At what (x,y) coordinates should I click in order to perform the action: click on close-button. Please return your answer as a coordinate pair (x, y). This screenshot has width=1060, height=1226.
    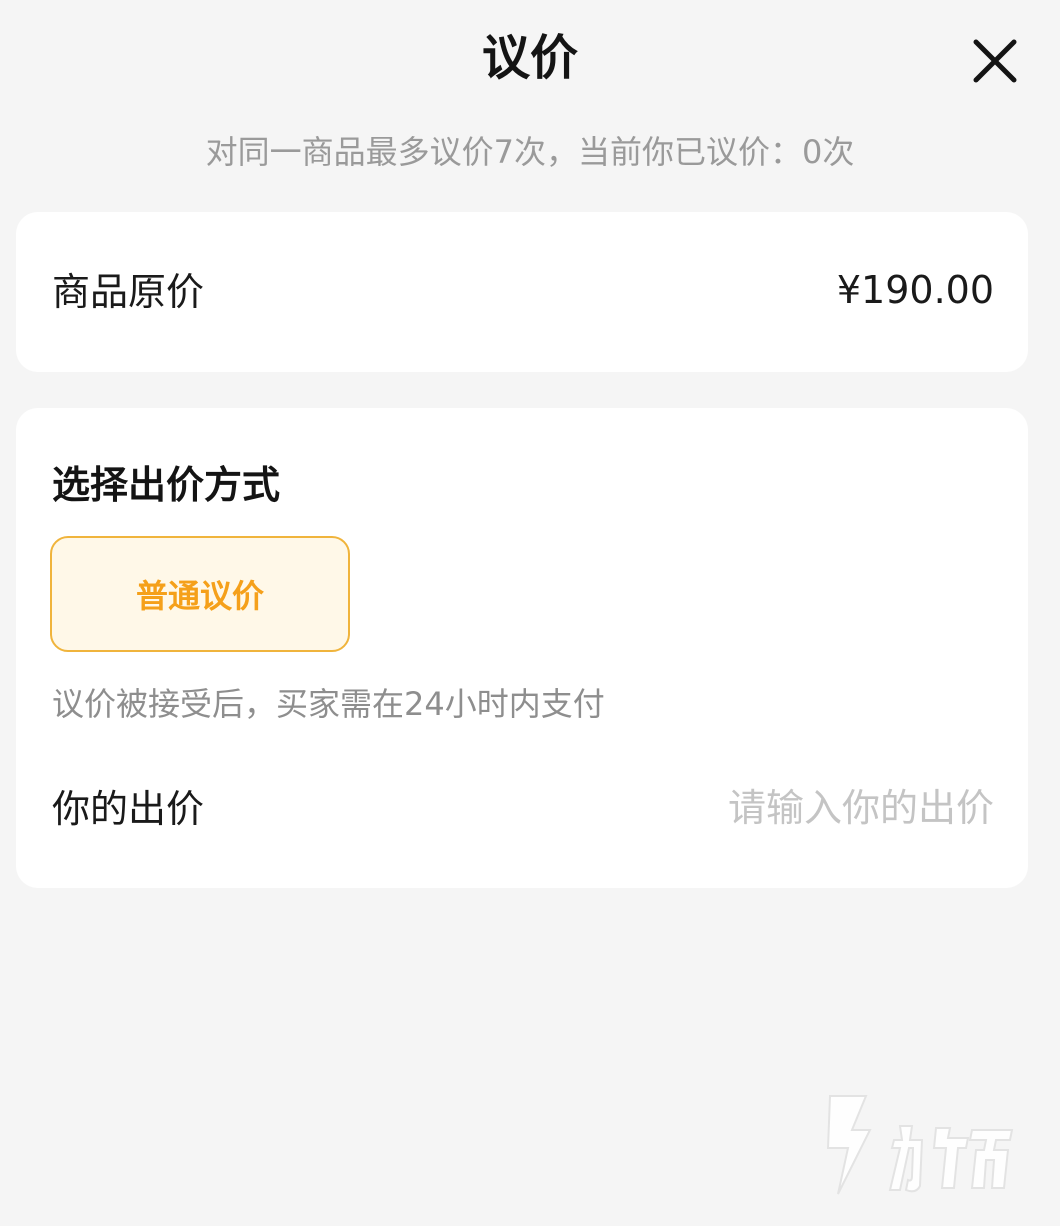
    Looking at the image, I should click on (995, 61).